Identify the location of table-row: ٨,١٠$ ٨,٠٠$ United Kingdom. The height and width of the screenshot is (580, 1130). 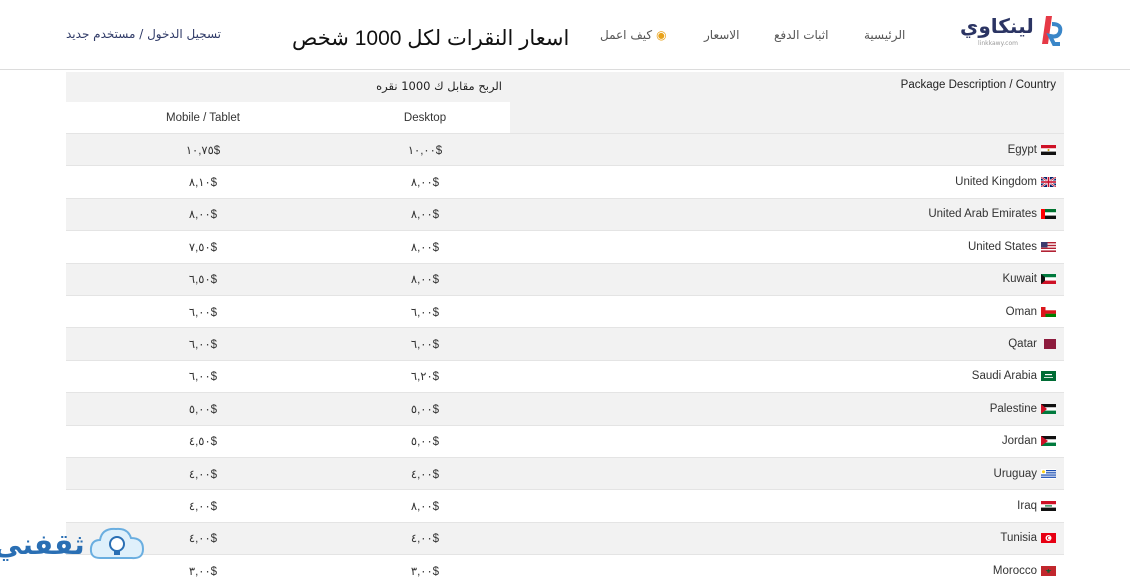
(565, 182).